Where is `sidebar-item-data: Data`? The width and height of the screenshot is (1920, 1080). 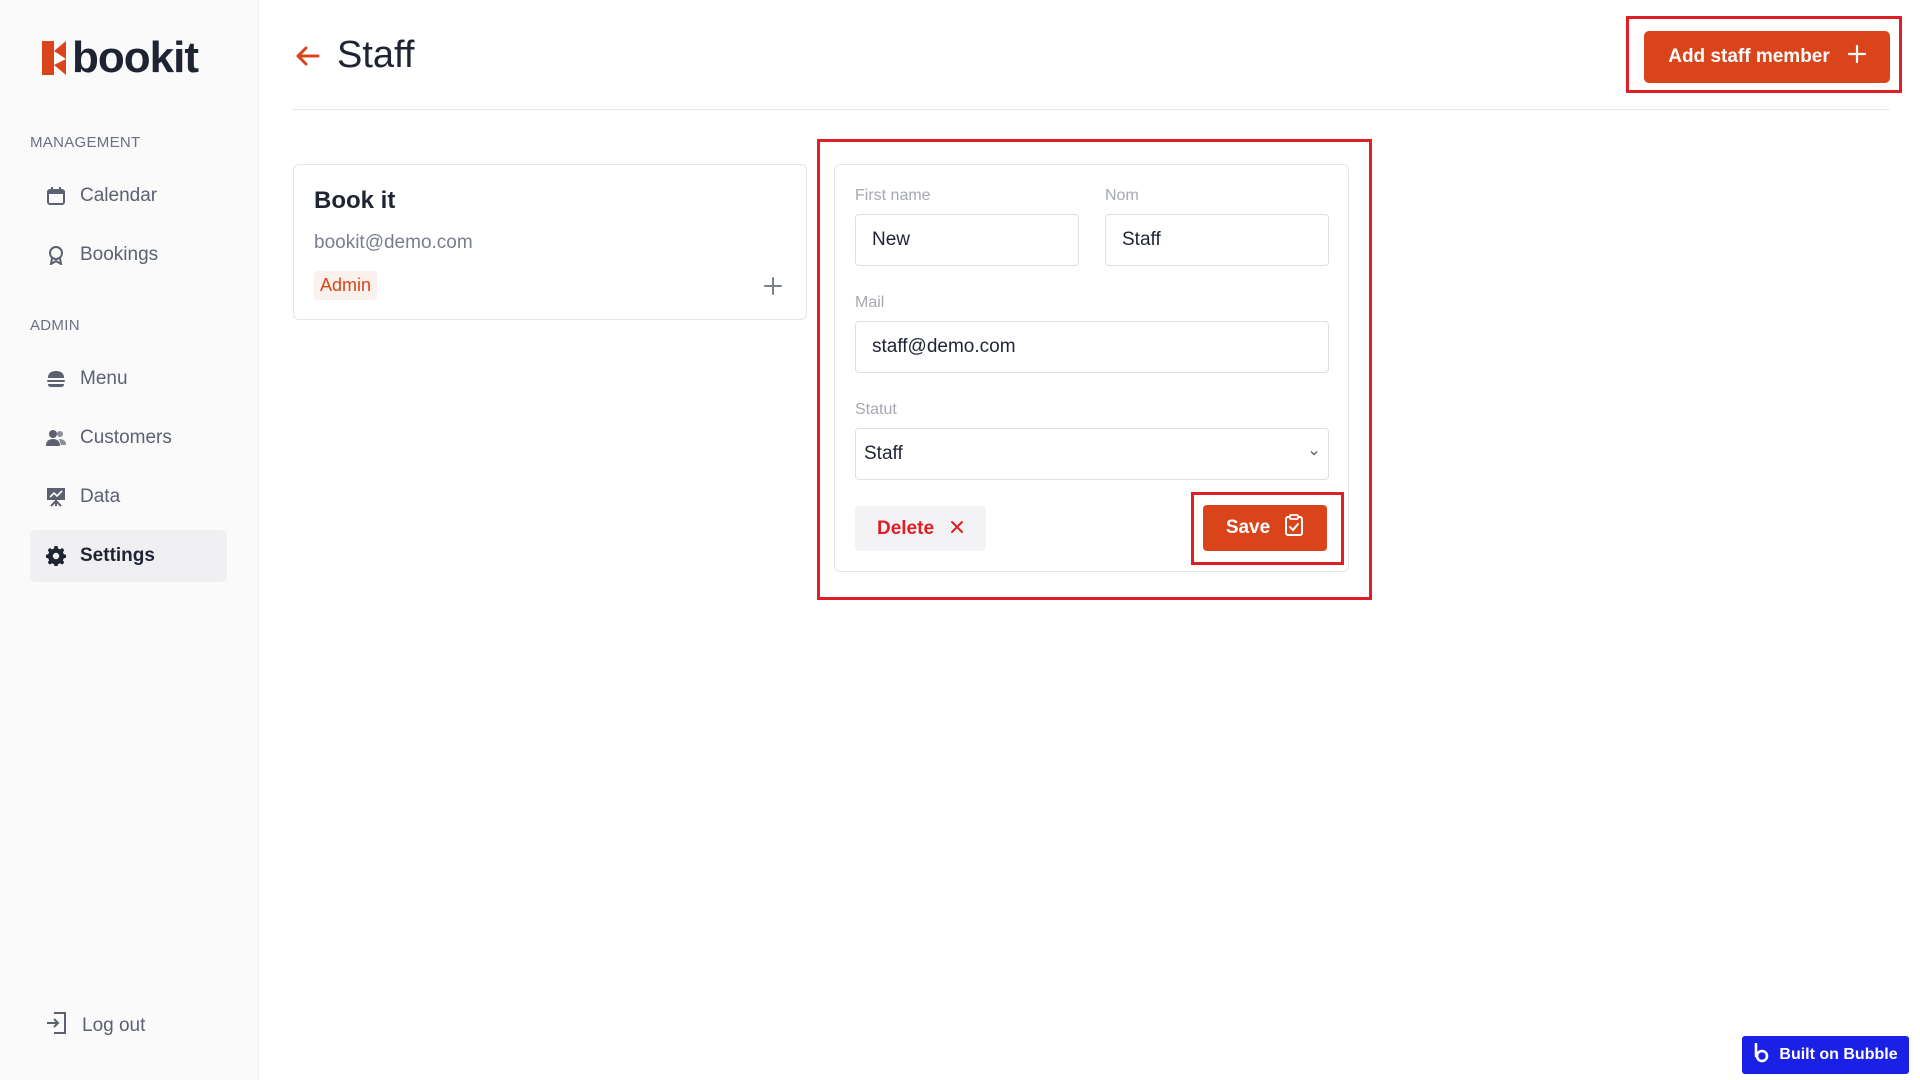 sidebar-item-data: Data is located at coordinates (128, 497).